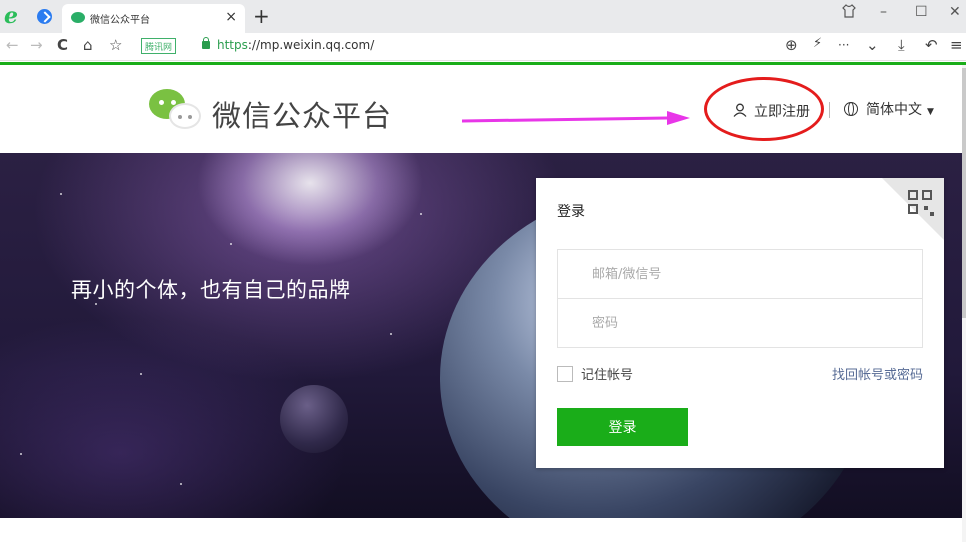 The image size is (966, 542). What do you see at coordinates (930, 112) in the screenshot?
I see `caret-down-icon: ▼` at bounding box center [930, 112].